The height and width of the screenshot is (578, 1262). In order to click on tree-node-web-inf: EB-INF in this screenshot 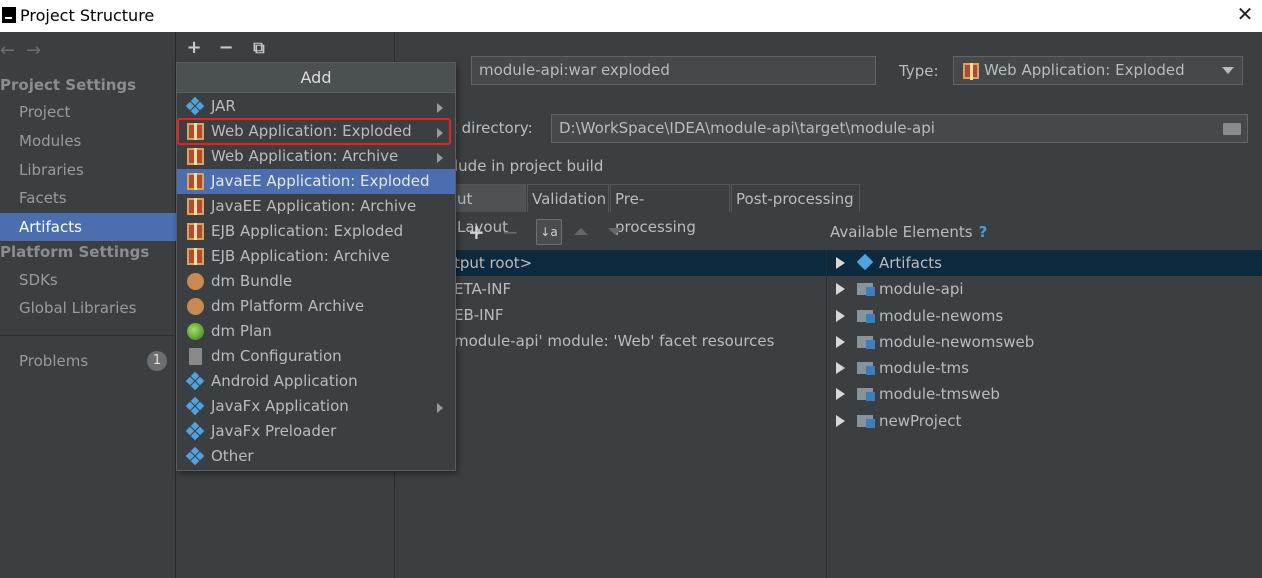, I will do `click(478, 315)`.